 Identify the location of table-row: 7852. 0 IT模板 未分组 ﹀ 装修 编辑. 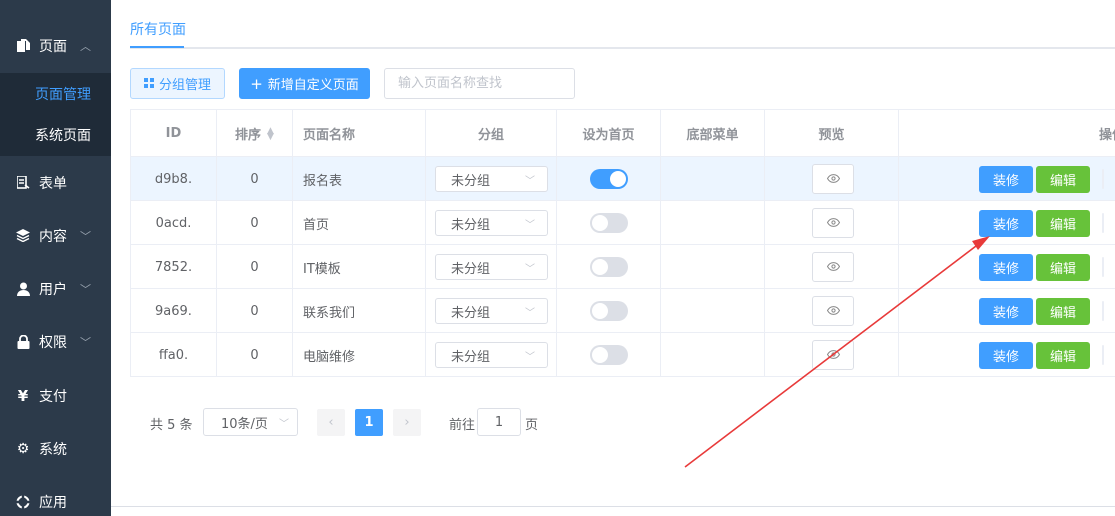
(623, 267).